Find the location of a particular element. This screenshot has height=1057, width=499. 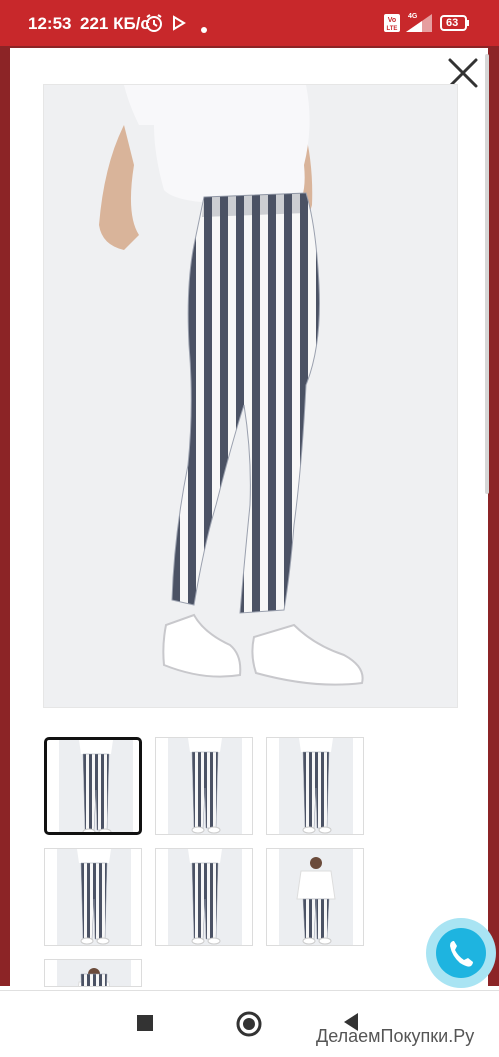

call-button is located at coordinates (461, 953).